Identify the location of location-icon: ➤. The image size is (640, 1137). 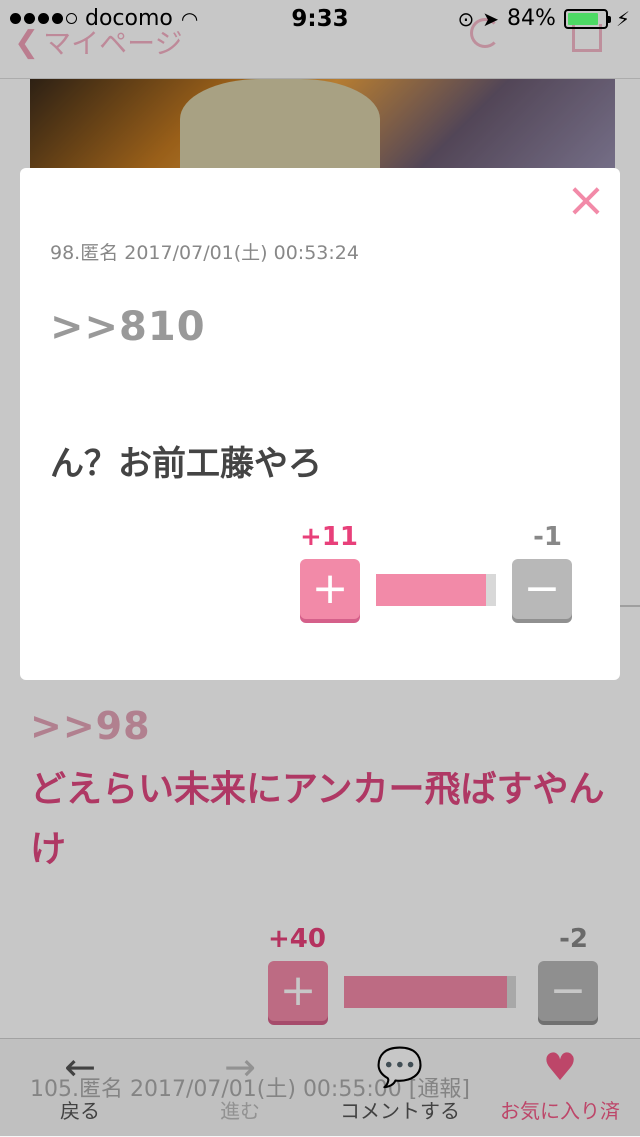
(491, 18).